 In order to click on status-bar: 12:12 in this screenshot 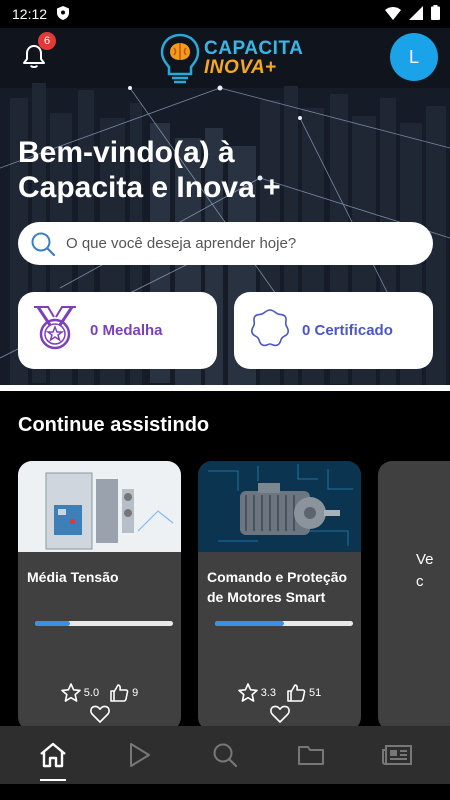, I will do `click(225, 14)`.